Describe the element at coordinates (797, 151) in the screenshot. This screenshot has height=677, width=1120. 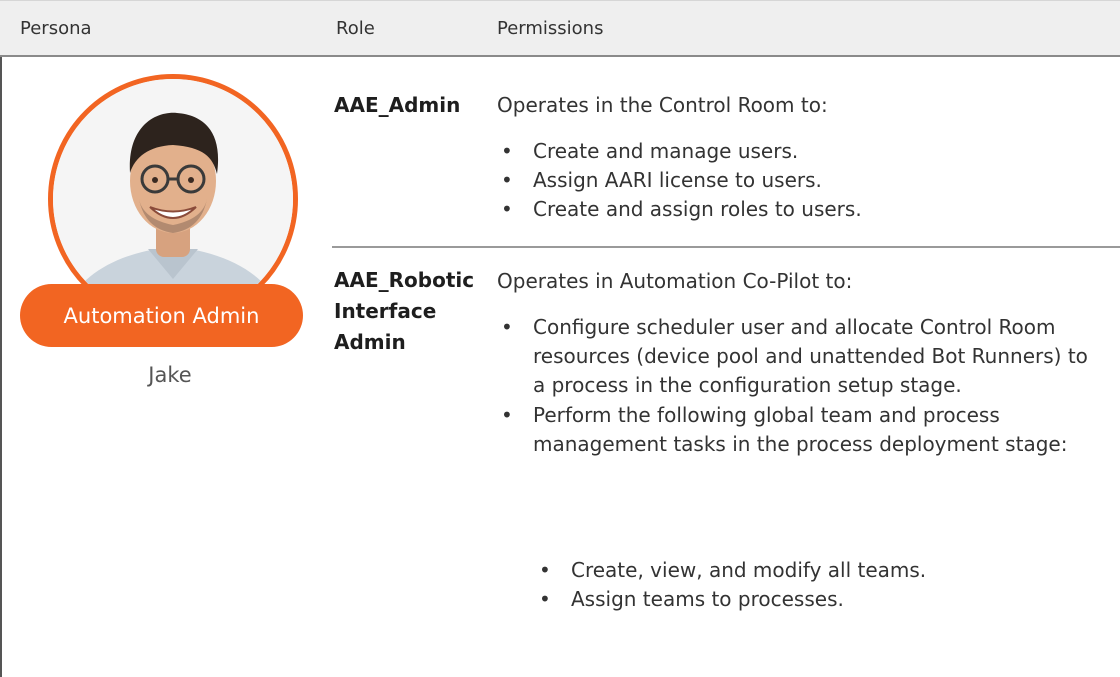
I see `list-item: Create and manage users.` at that location.